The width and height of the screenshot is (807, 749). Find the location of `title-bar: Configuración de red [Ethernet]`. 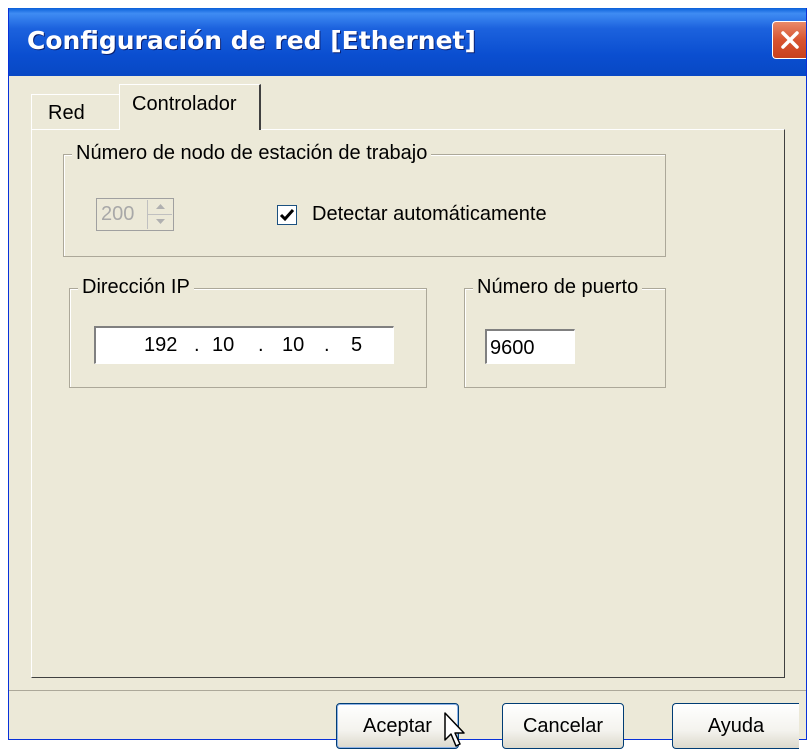

title-bar: Configuración de red [Ethernet] is located at coordinates (407, 42).